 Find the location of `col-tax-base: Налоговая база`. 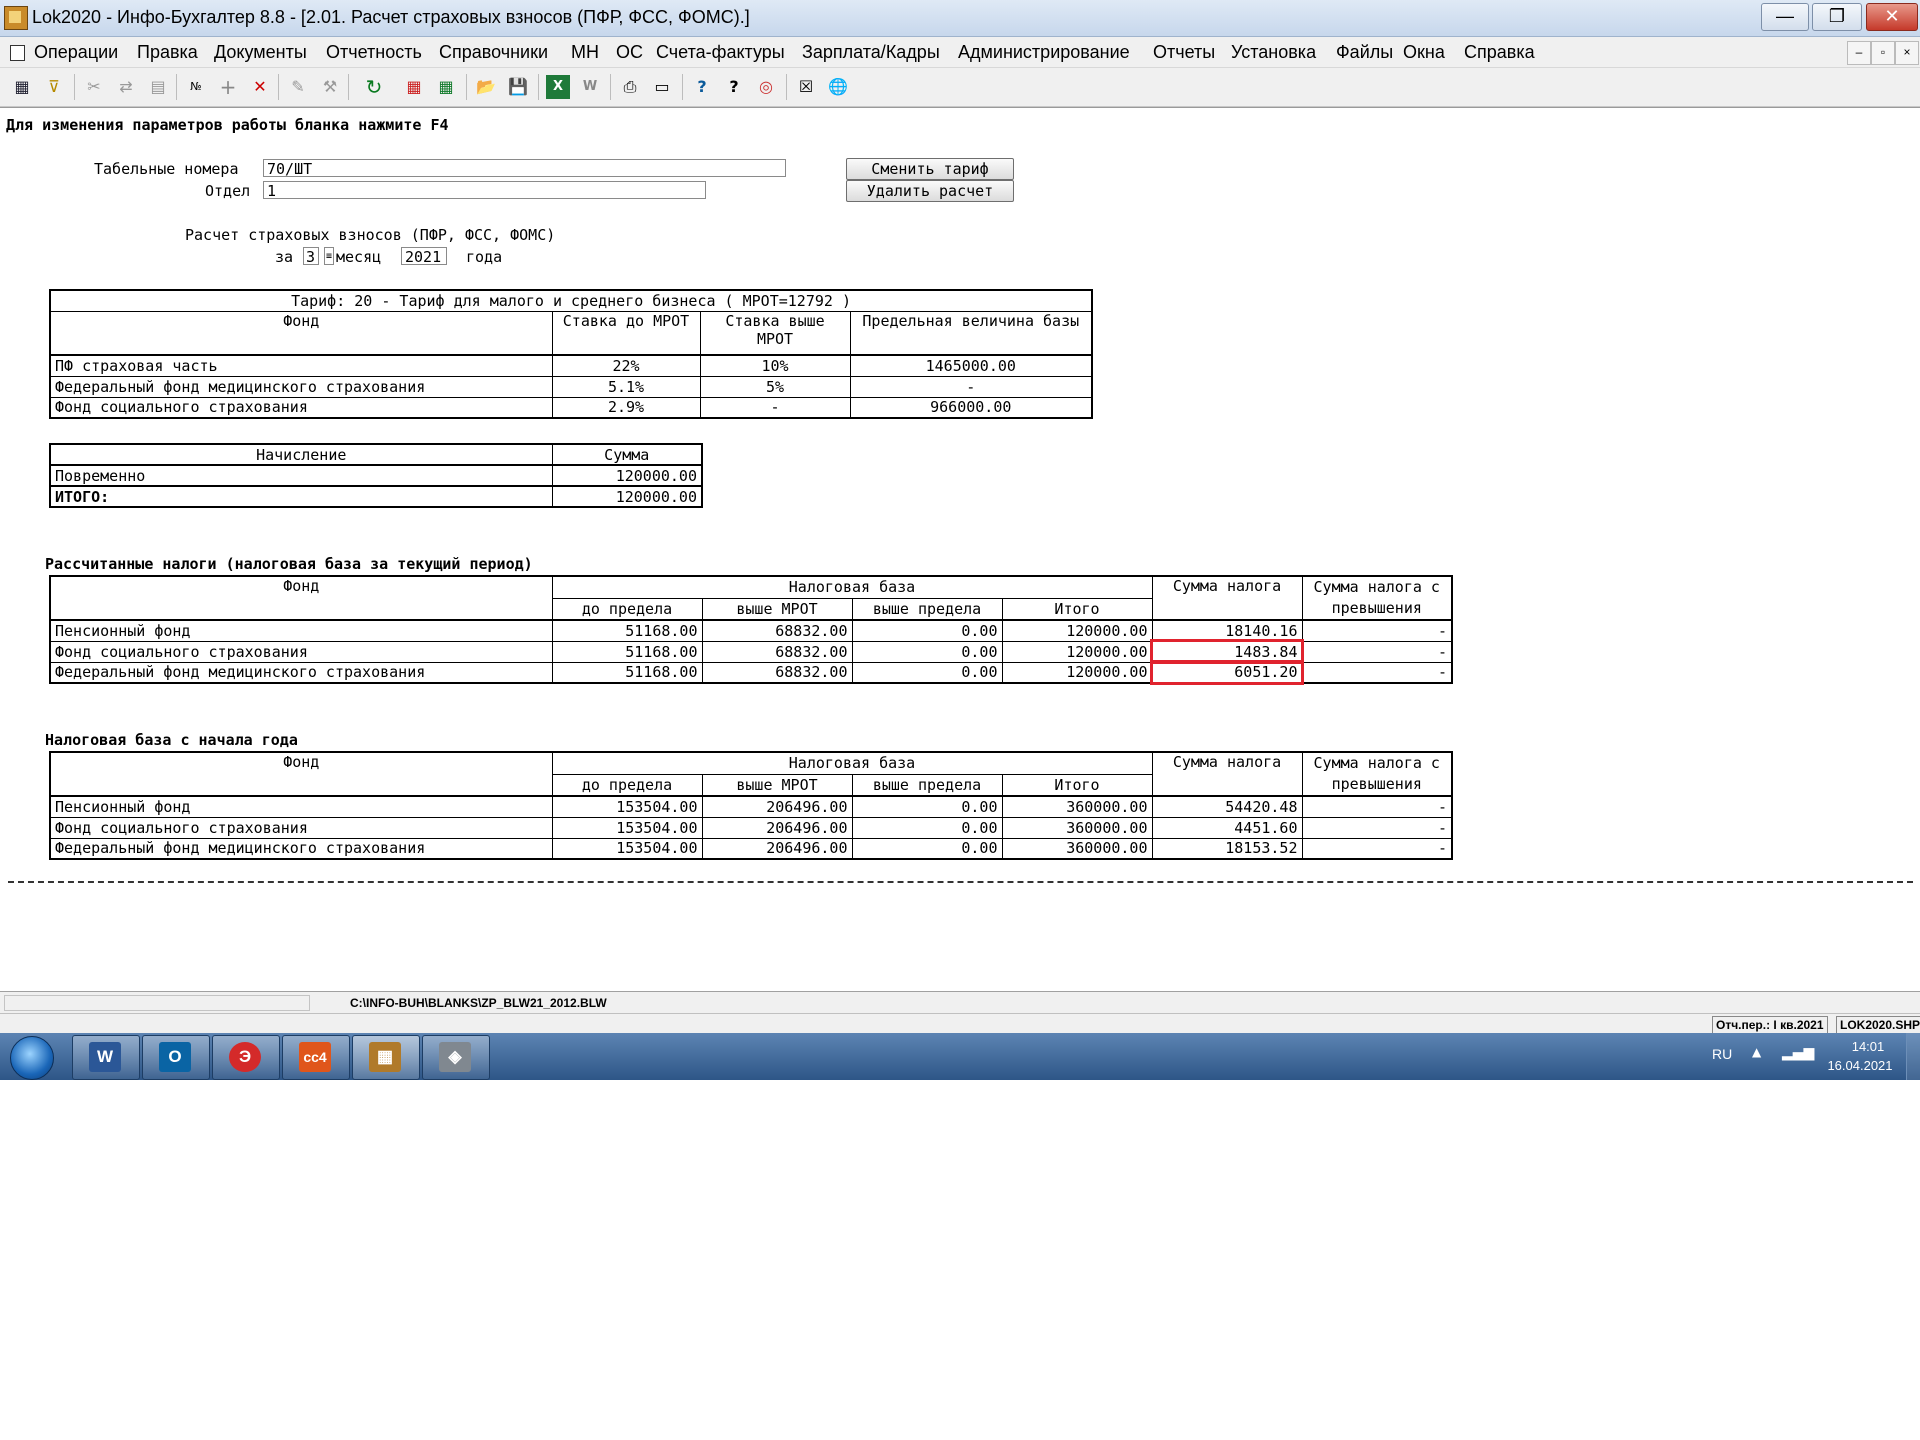

col-tax-base: Налоговая база is located at coordinates (852, 763).